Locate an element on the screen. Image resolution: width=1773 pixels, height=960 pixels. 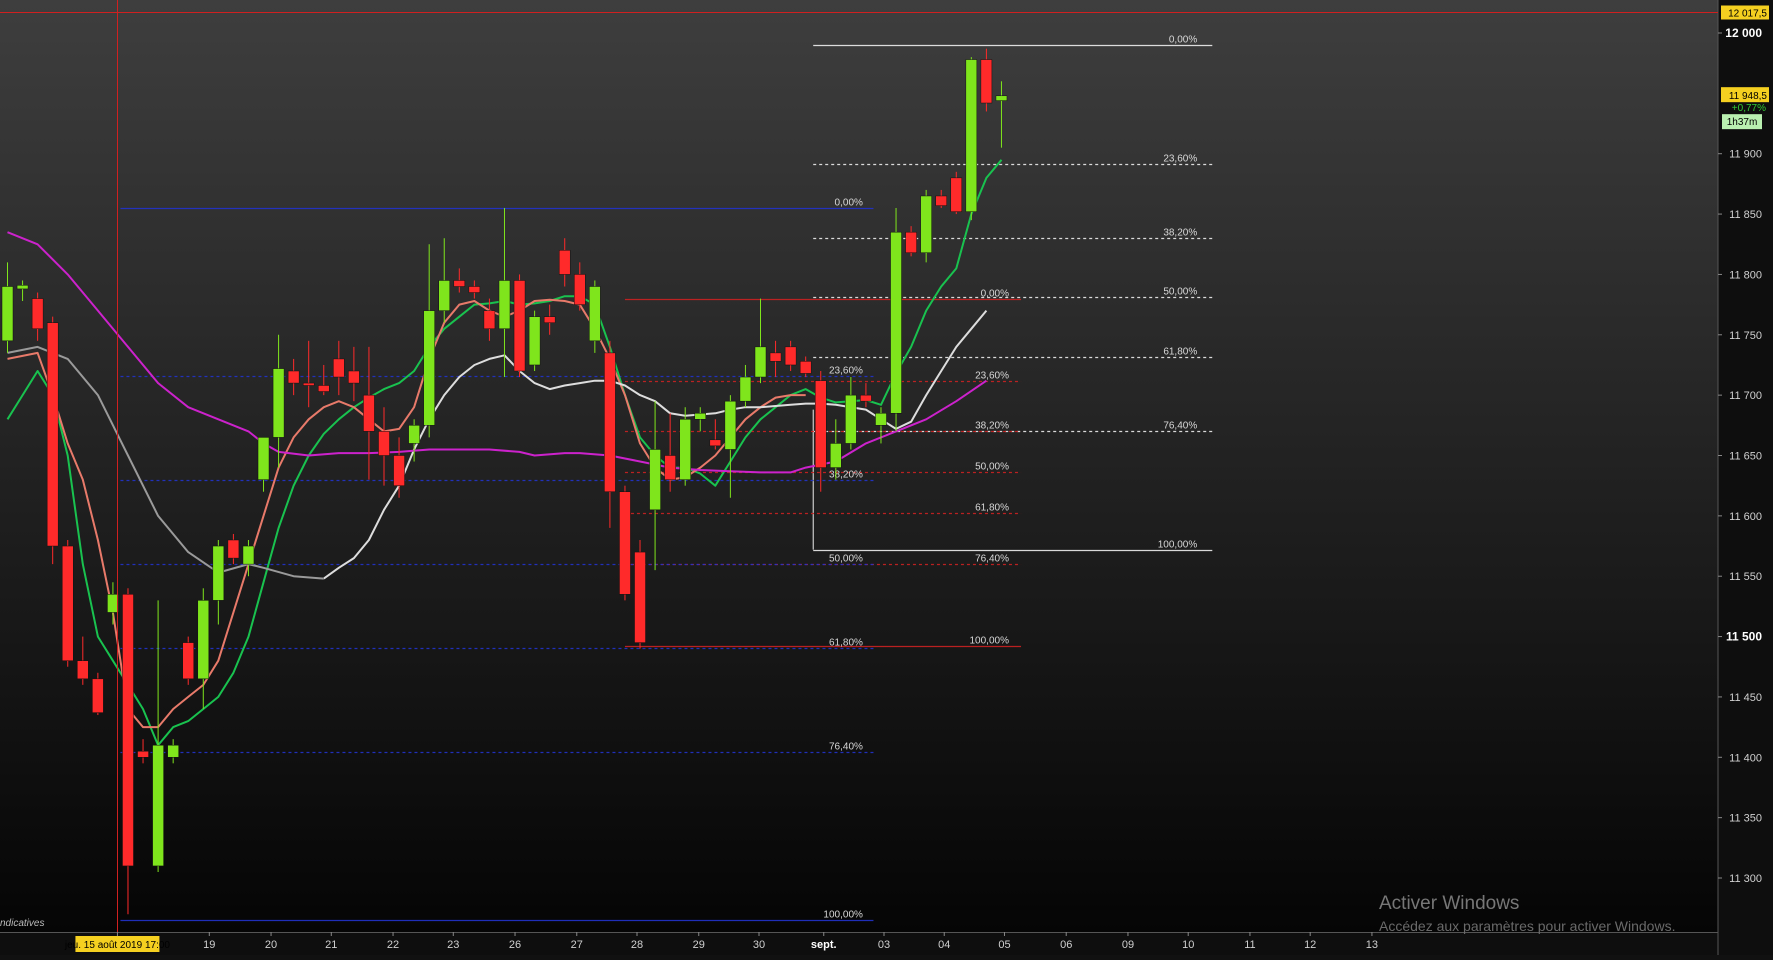
y-tick-label: 11 500 is located at coordinates (1744, 637).